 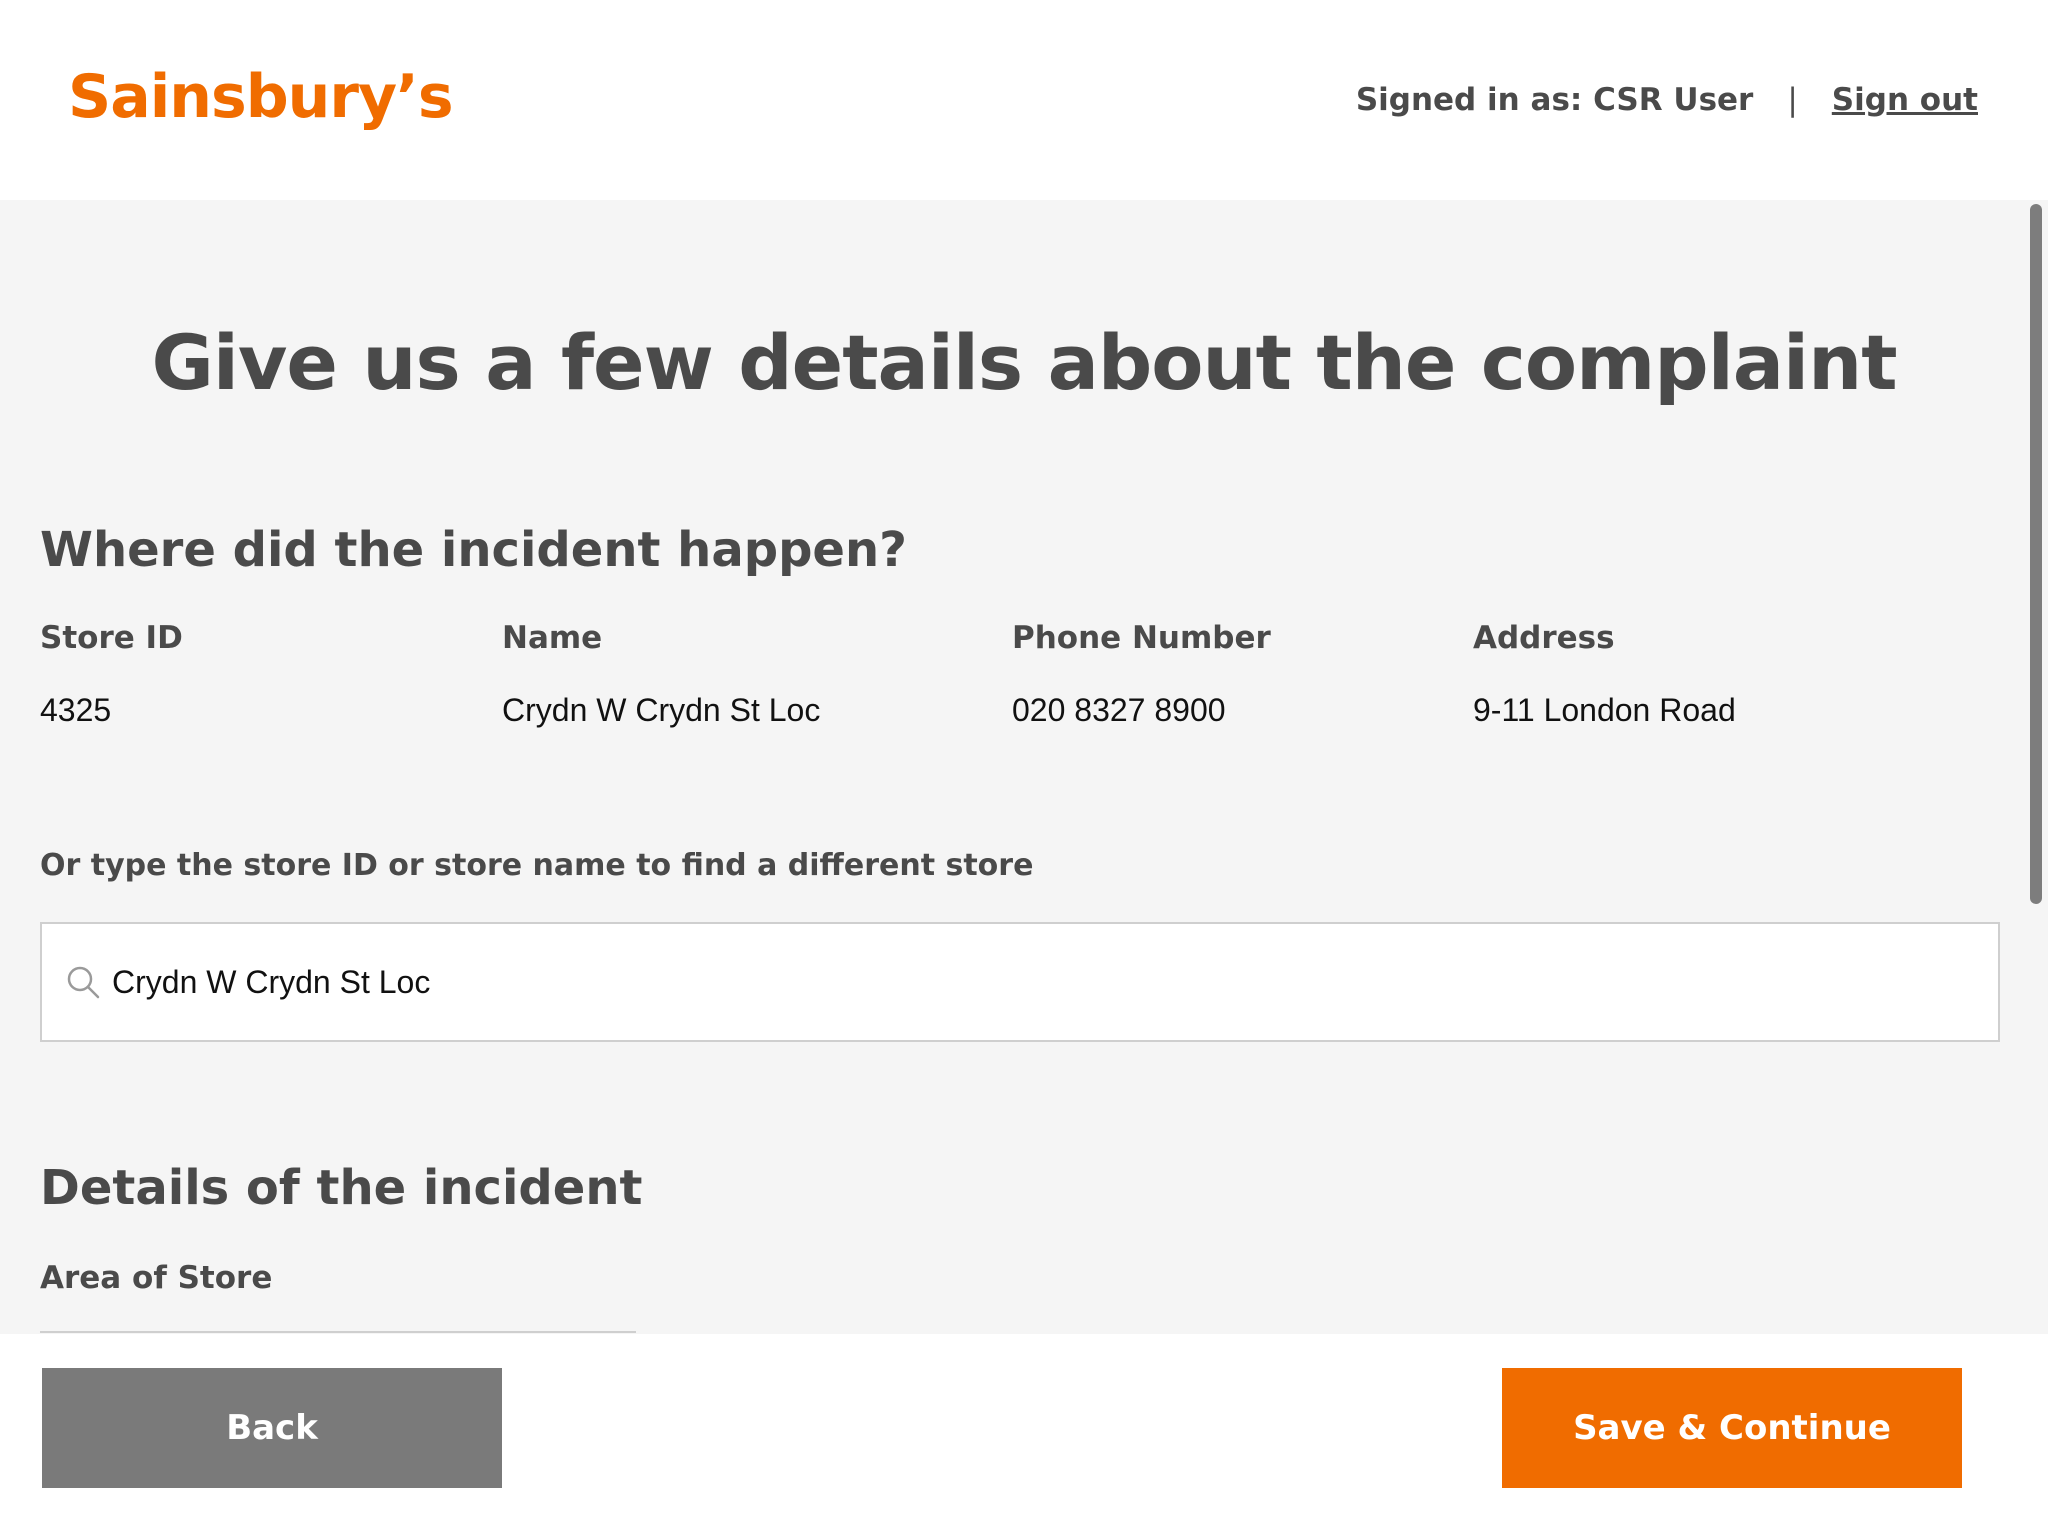 I want to click on store-search-box, so click(x=1020, y=982).